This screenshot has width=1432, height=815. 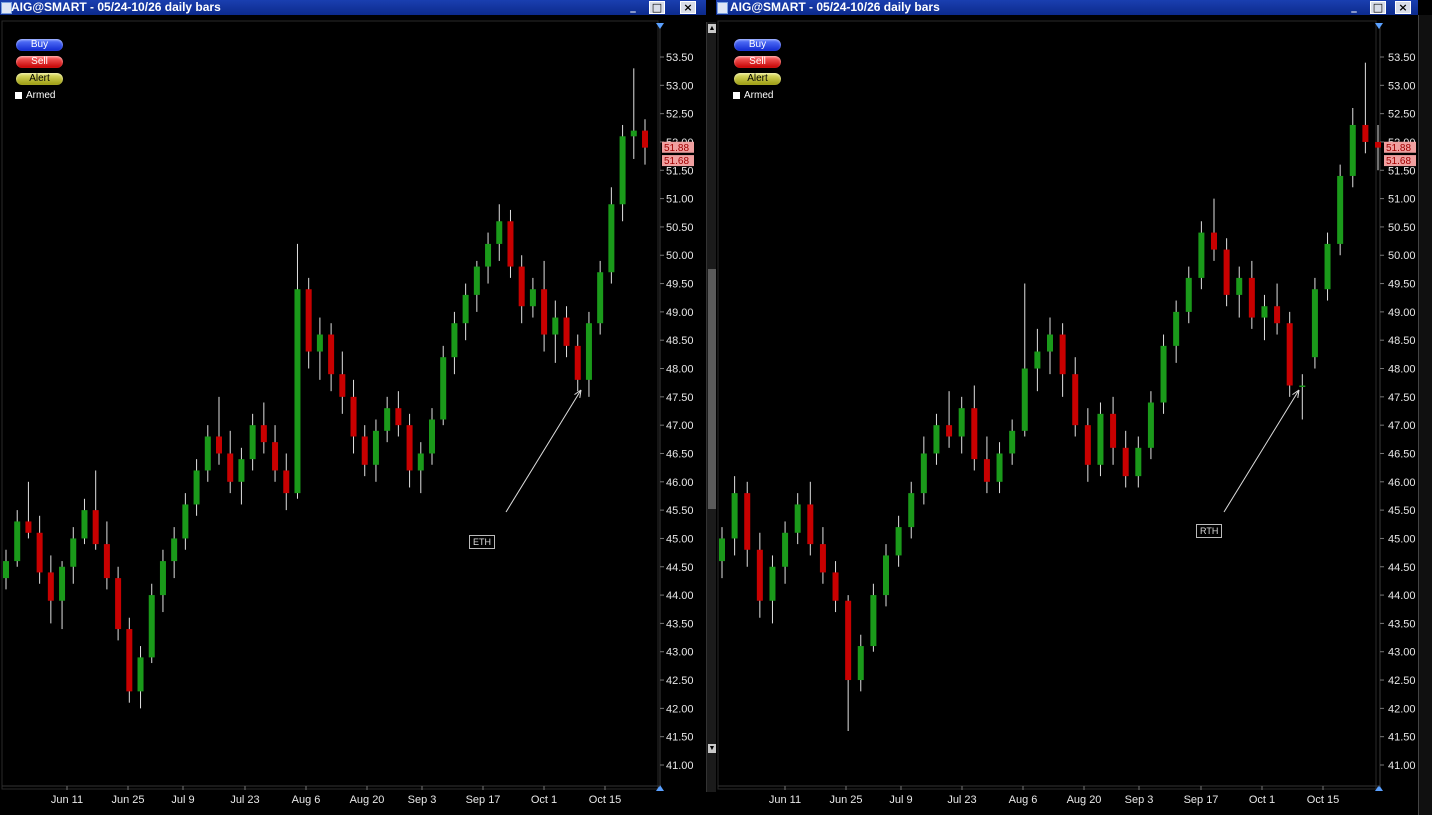 I want to click on x-tick-label: Sep 17, so click(x=1201, y=800).